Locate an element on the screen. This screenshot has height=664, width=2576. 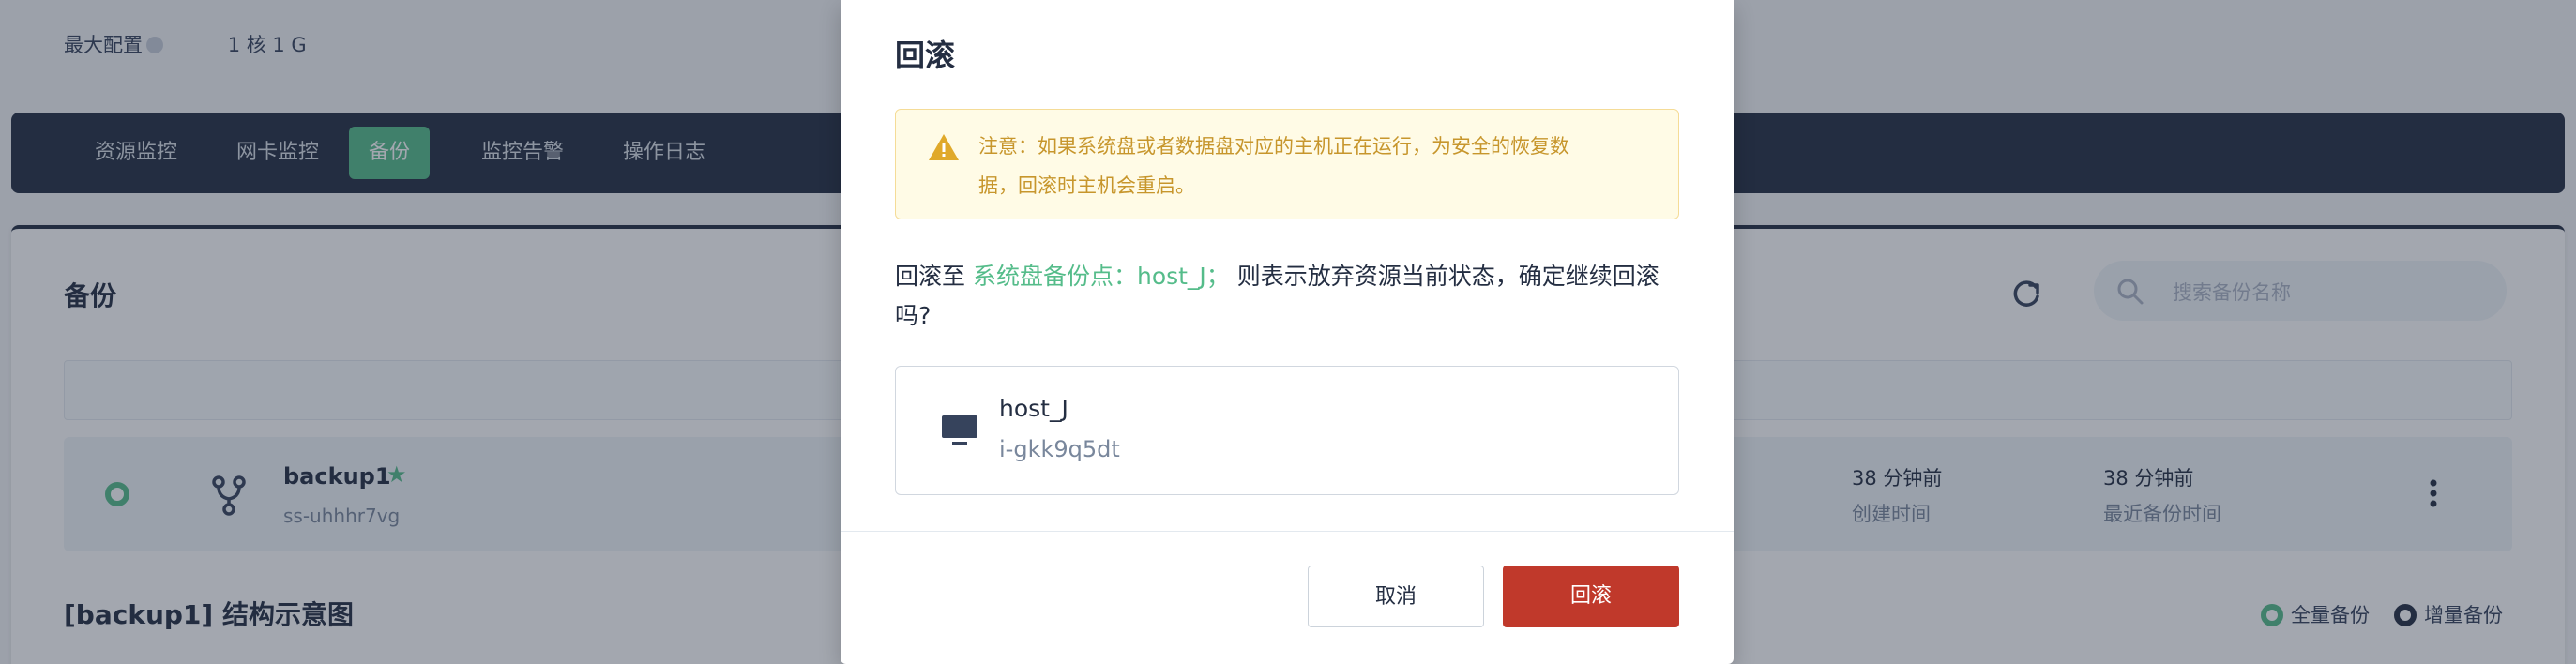
host-card: host_J i-gkk9q5dt is located at coordinates (1287, 430).